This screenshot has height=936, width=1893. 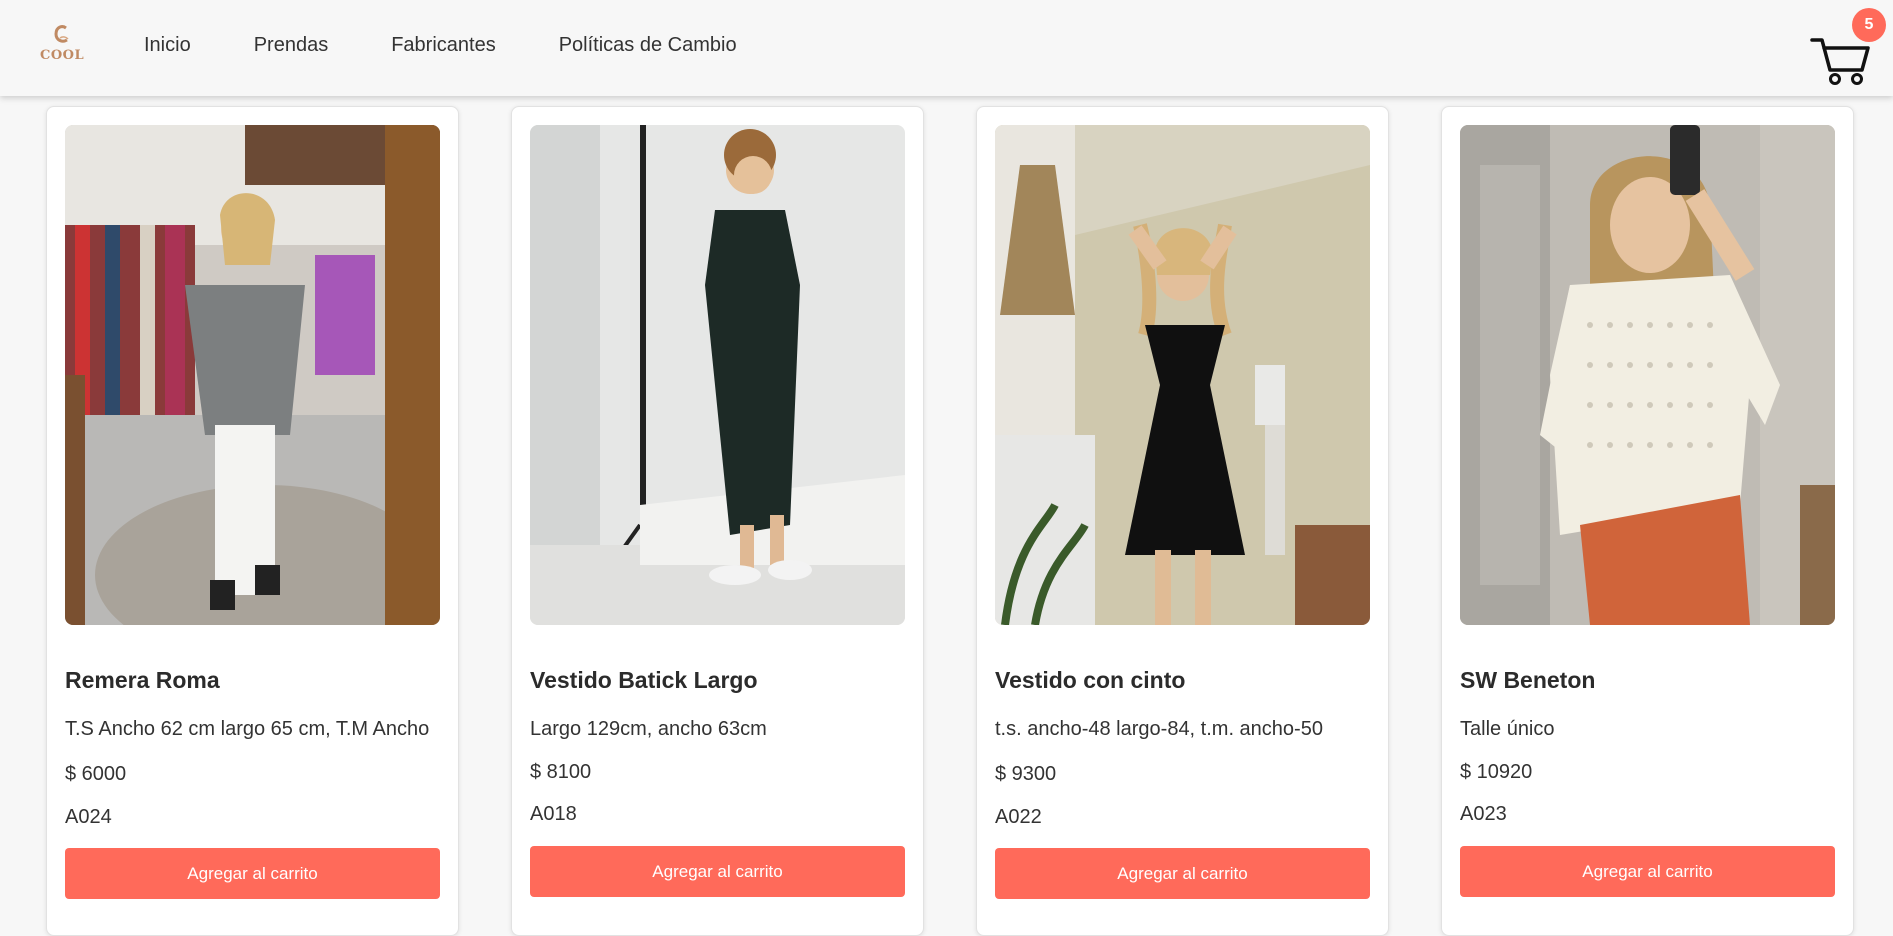 I want to click on nav-link-prendas: Prendas, so click(x=291, y=45).